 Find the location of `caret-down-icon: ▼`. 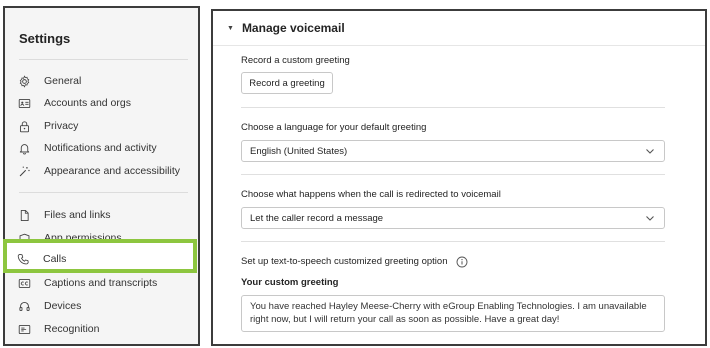

caret-down-icon: ▼ is located at coordinates (230, 28).